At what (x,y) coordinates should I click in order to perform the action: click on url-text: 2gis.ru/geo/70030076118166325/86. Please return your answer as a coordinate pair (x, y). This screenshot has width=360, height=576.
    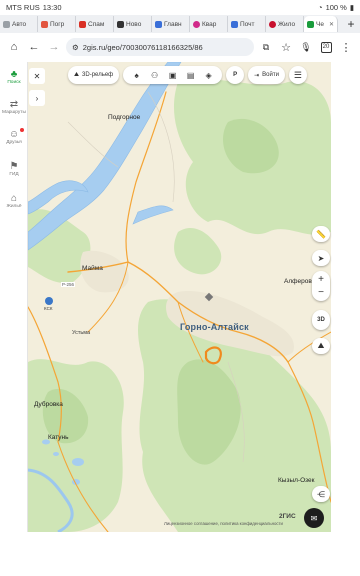
    Looking at the image, I should click on (142, 47).